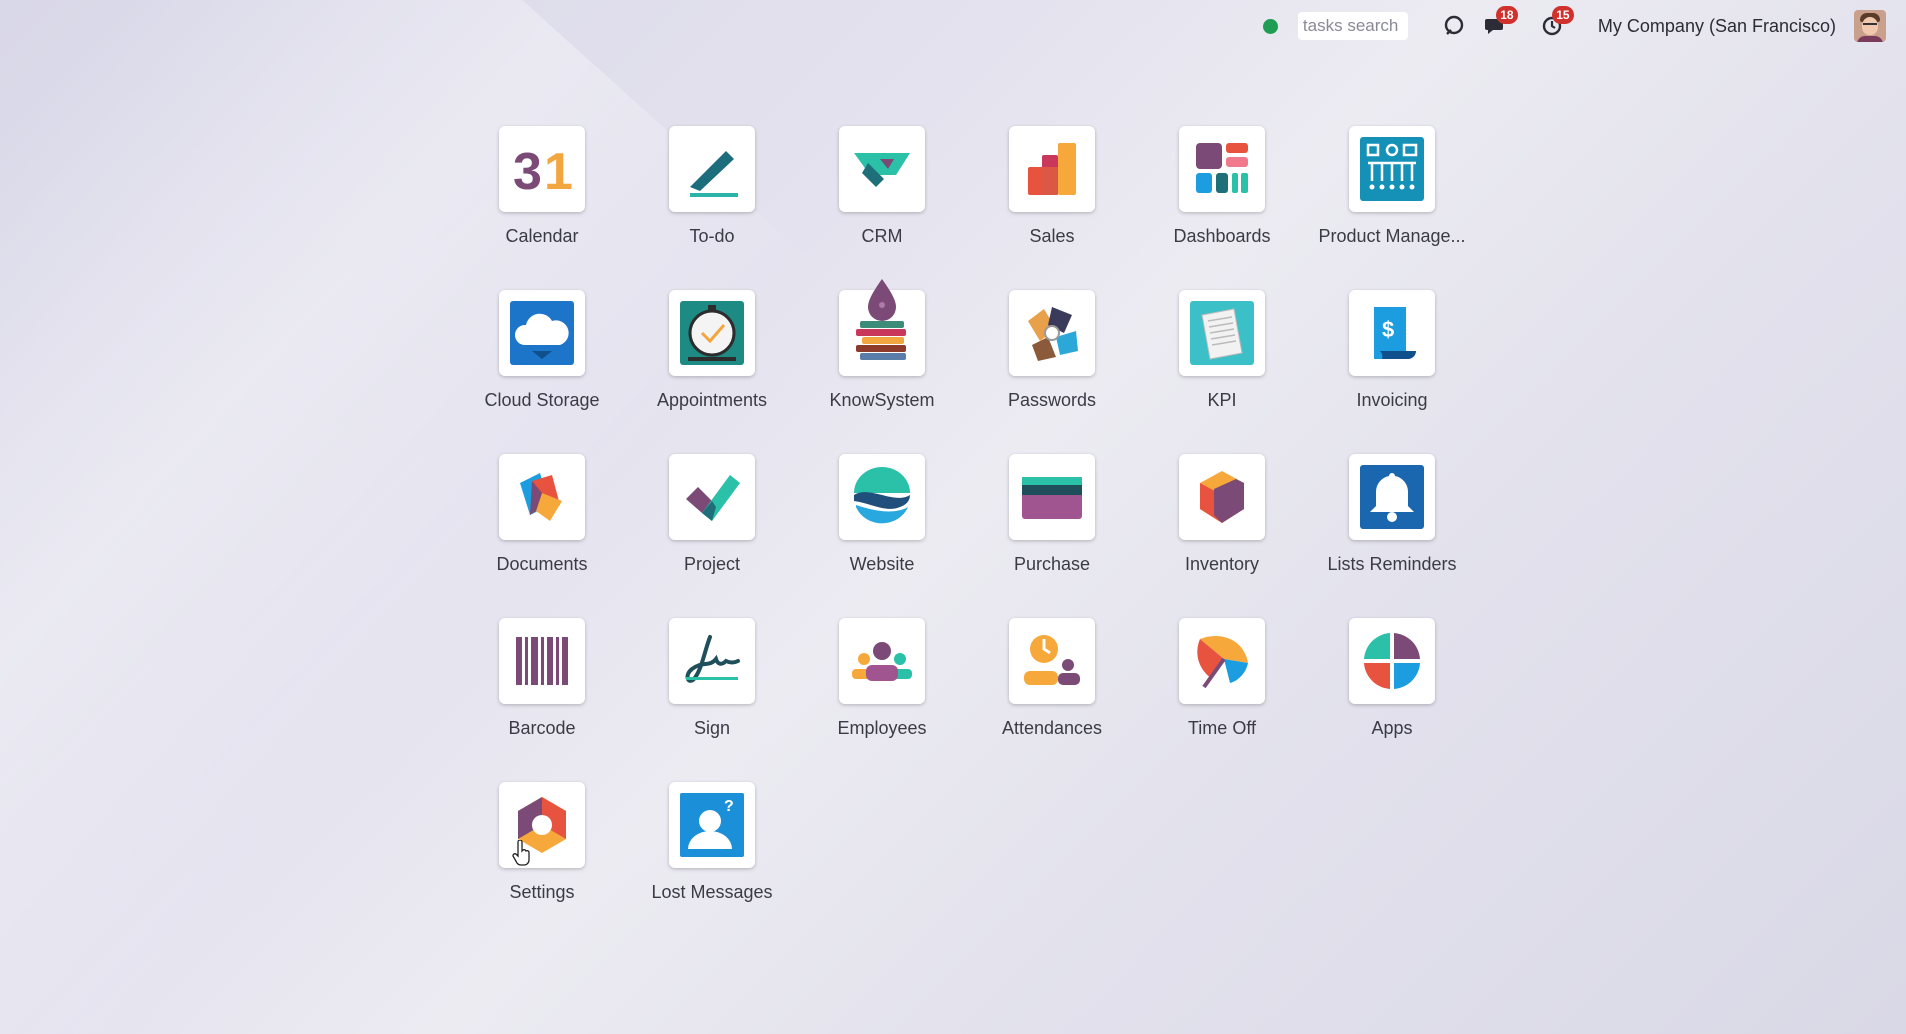  What do you see at coordinates (882, 400) in the screenshot?
I see `app-label: KnowSystem` at bounding box center [882, 400].